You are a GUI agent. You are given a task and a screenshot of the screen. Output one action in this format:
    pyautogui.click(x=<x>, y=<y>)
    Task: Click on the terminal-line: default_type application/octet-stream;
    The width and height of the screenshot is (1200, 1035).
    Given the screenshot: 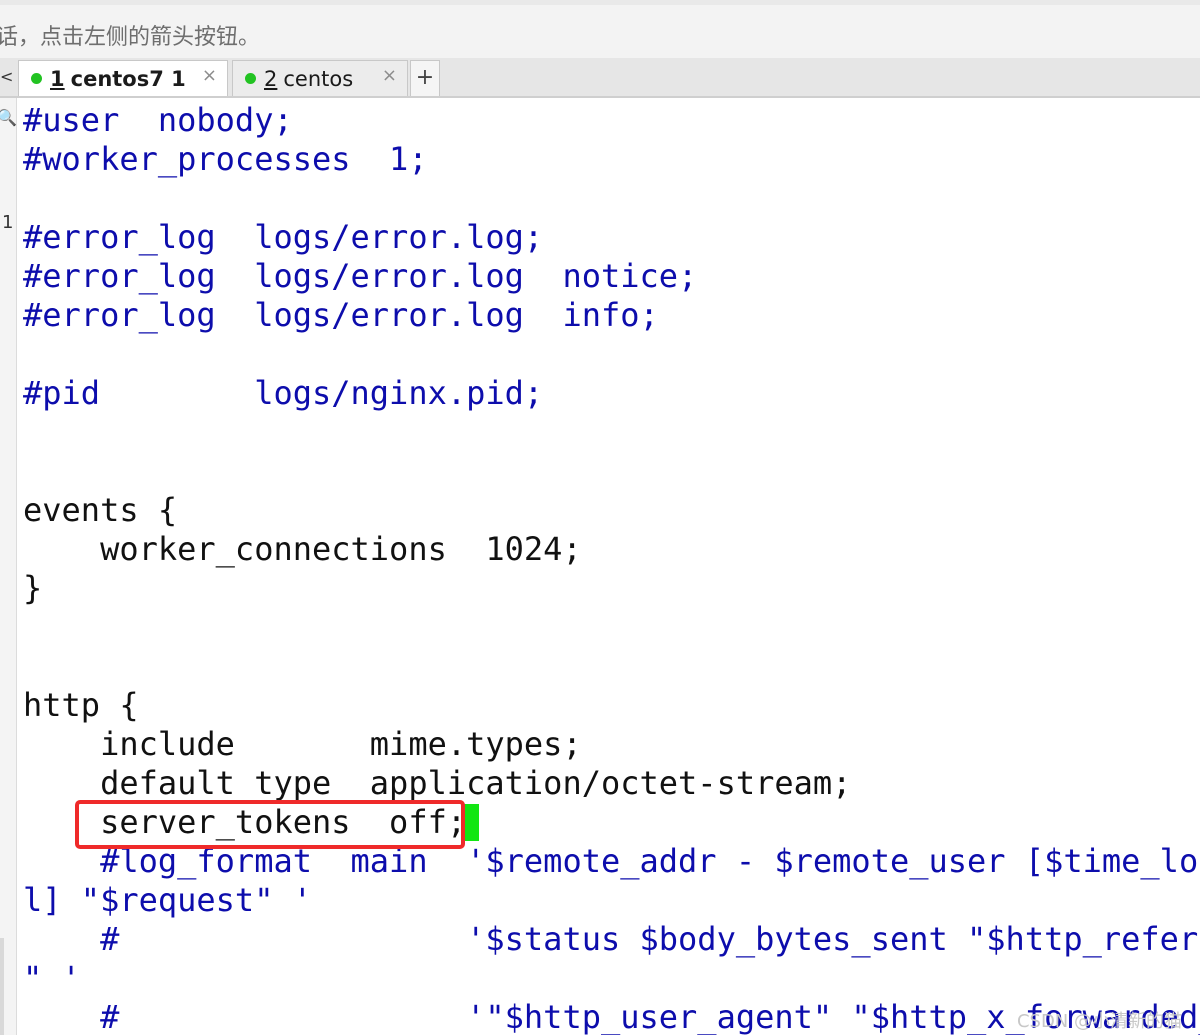 What is the action you would take?
    pyautogui.click(x=437, y=783)
    